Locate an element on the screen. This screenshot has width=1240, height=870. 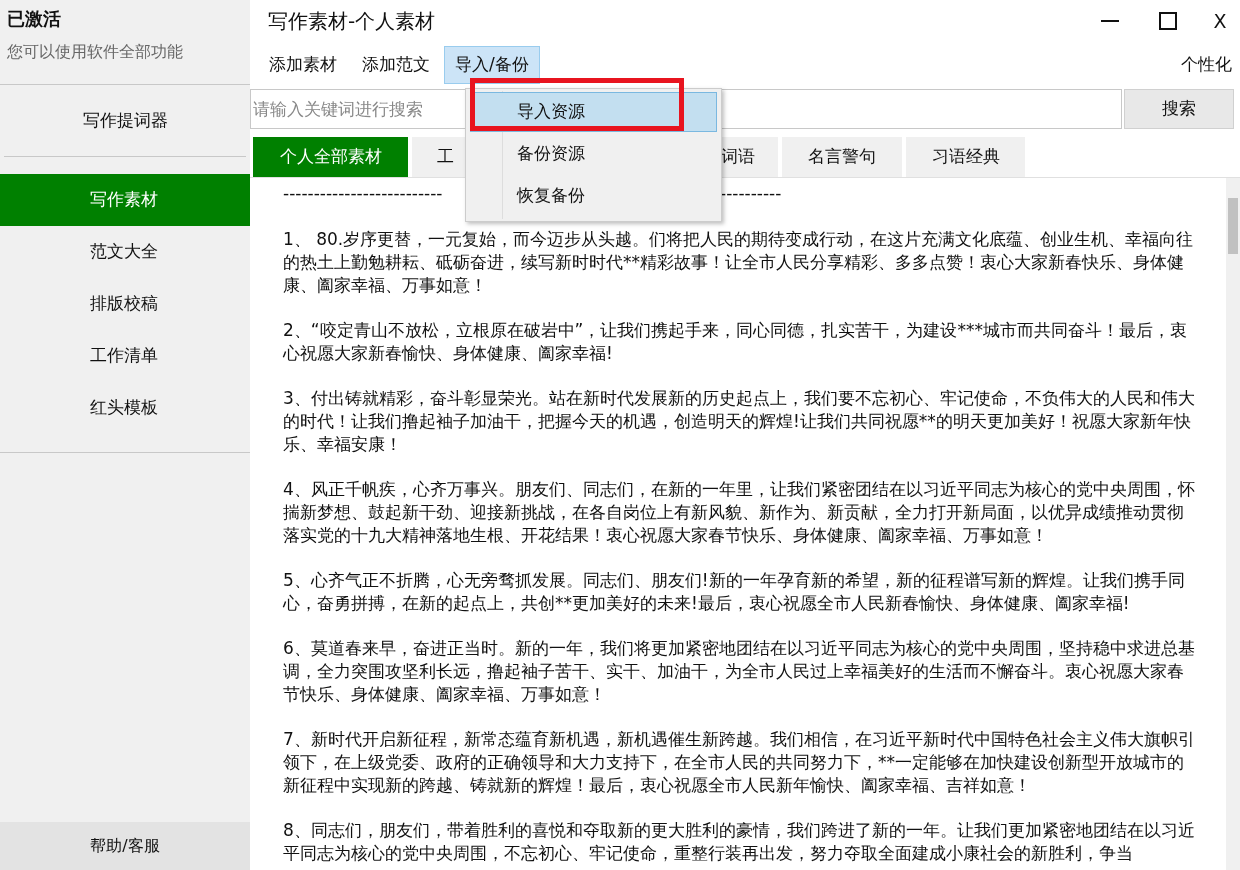
material-paragraph: 4、风正千帆疾，心齐万事兴。朋友们、同志们，在新的一年里，让我们紧密团结在以习近平同志为核心的党中央周围，怀揣新梦想、鼓起新干劲、迎接新挑战，在各自岗位上有新风貌、新作为、新贡献，全力打开新局面，以优异成绩推动贯彻落实党的十九大精神落地生根、开花结果！衷心祝愿大家春节快乐、身体健康、阖家幸福、万事如意！ is located at coordinates (739, 512).